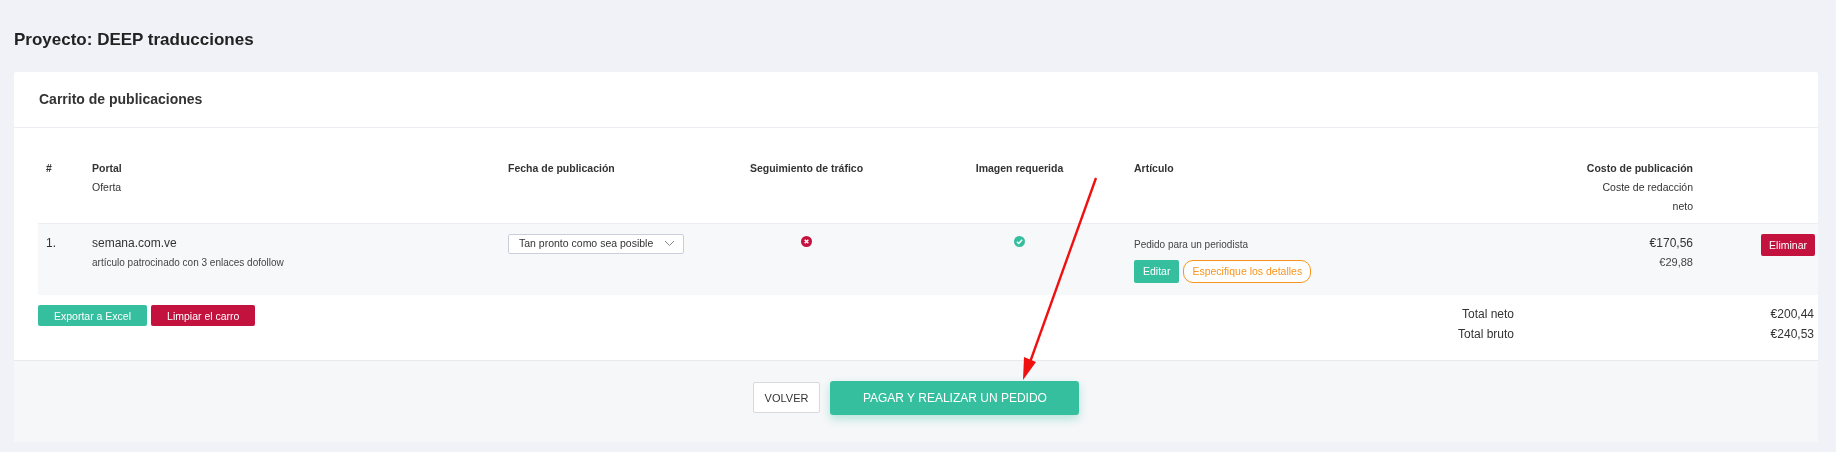 The width and height of the screenshot is (1836, 452). I want to click on chevron-down-icon, so click(669, 244).